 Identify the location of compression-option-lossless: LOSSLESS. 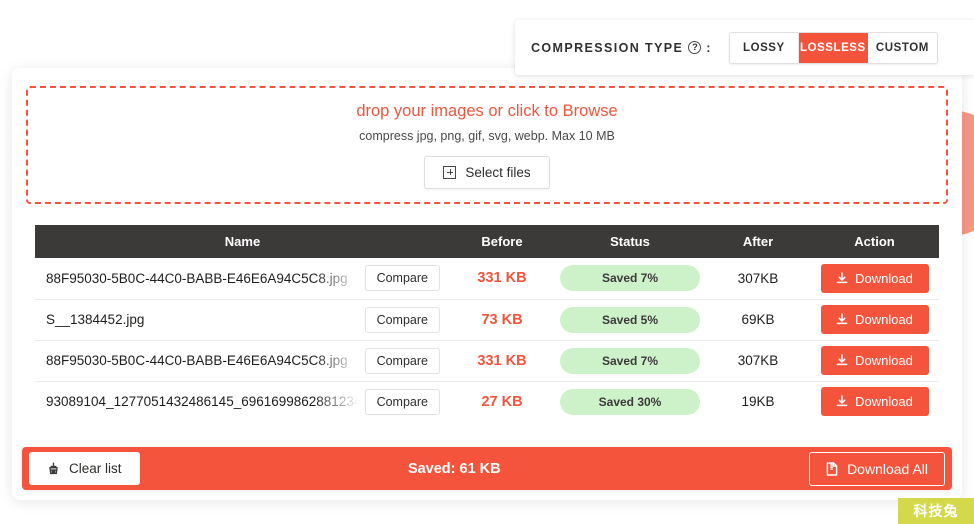
(833, 47).